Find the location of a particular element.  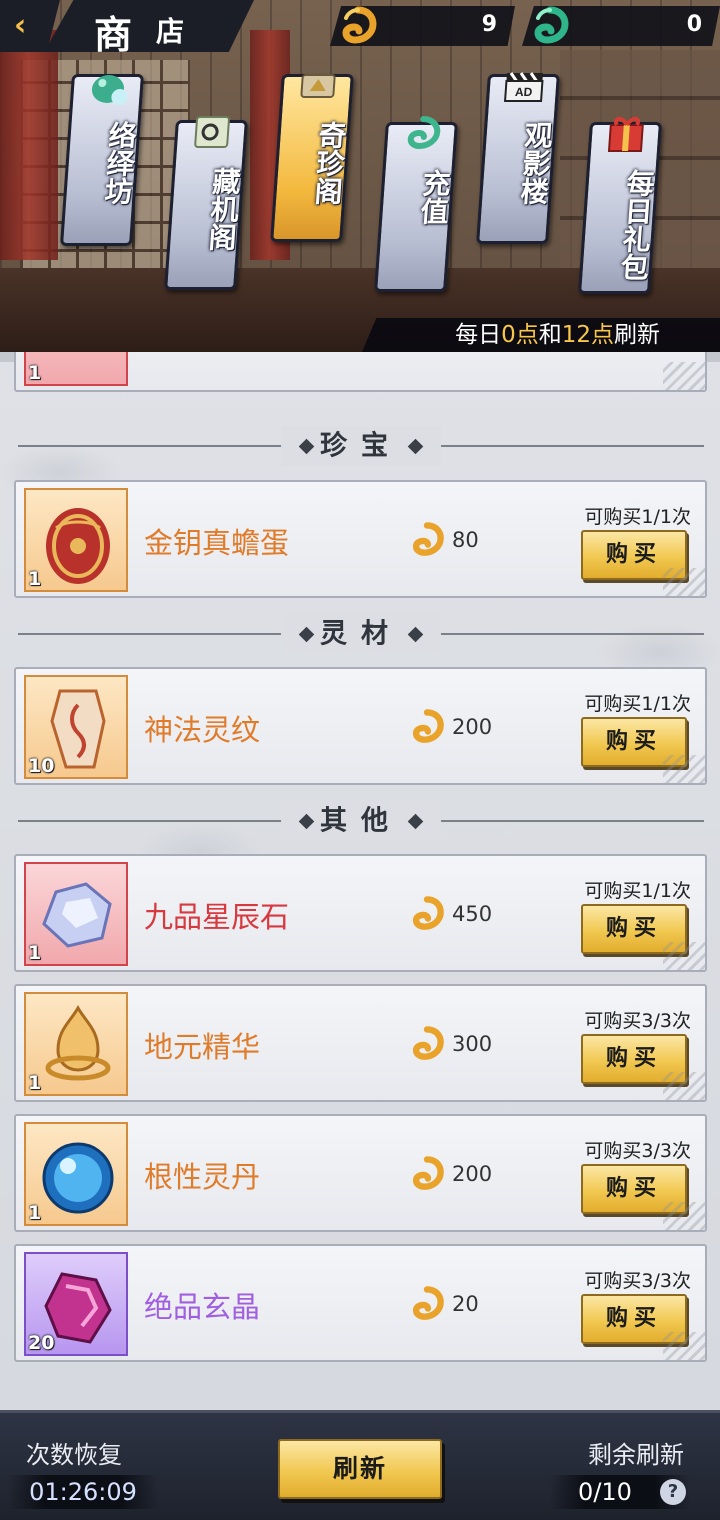

tab-label: 络绎坊 is located at coordinates (119, 163).